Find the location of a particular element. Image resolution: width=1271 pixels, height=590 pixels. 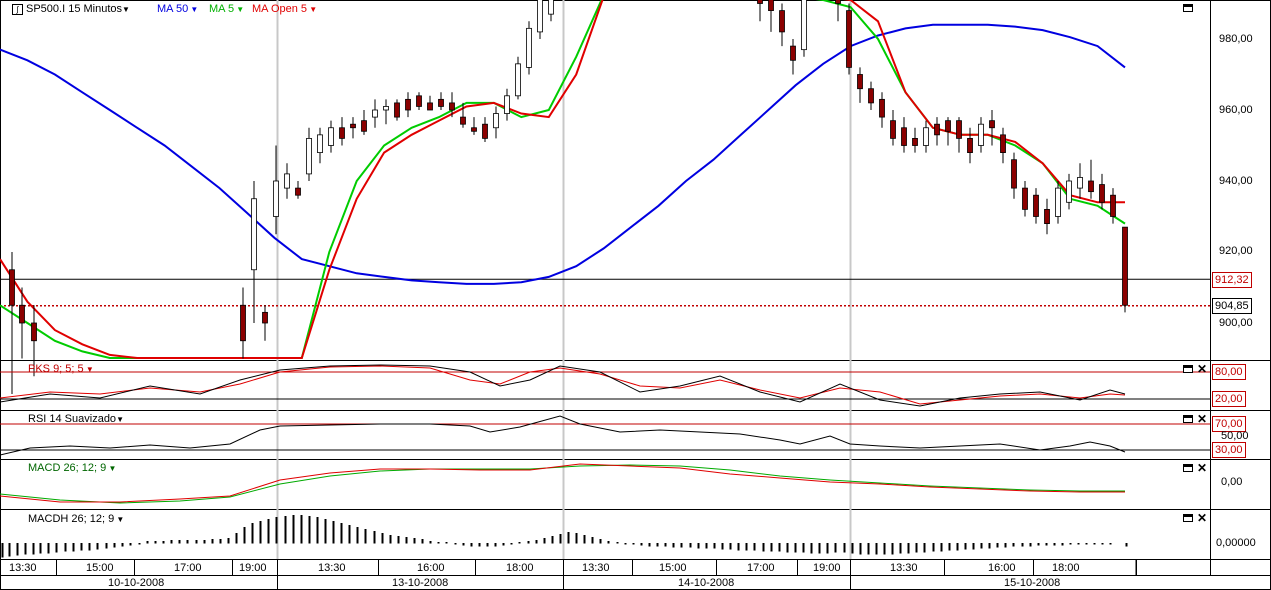

pks-legend: PKS 9; 5; 5 ▼ is located at coordinates (61, 369).